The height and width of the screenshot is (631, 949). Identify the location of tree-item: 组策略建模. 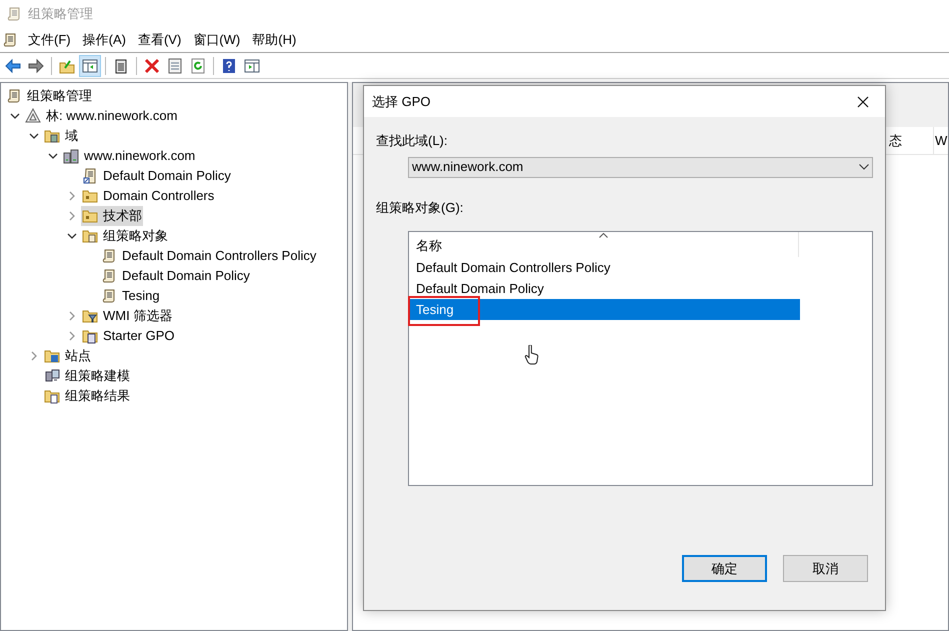
(87, 376).